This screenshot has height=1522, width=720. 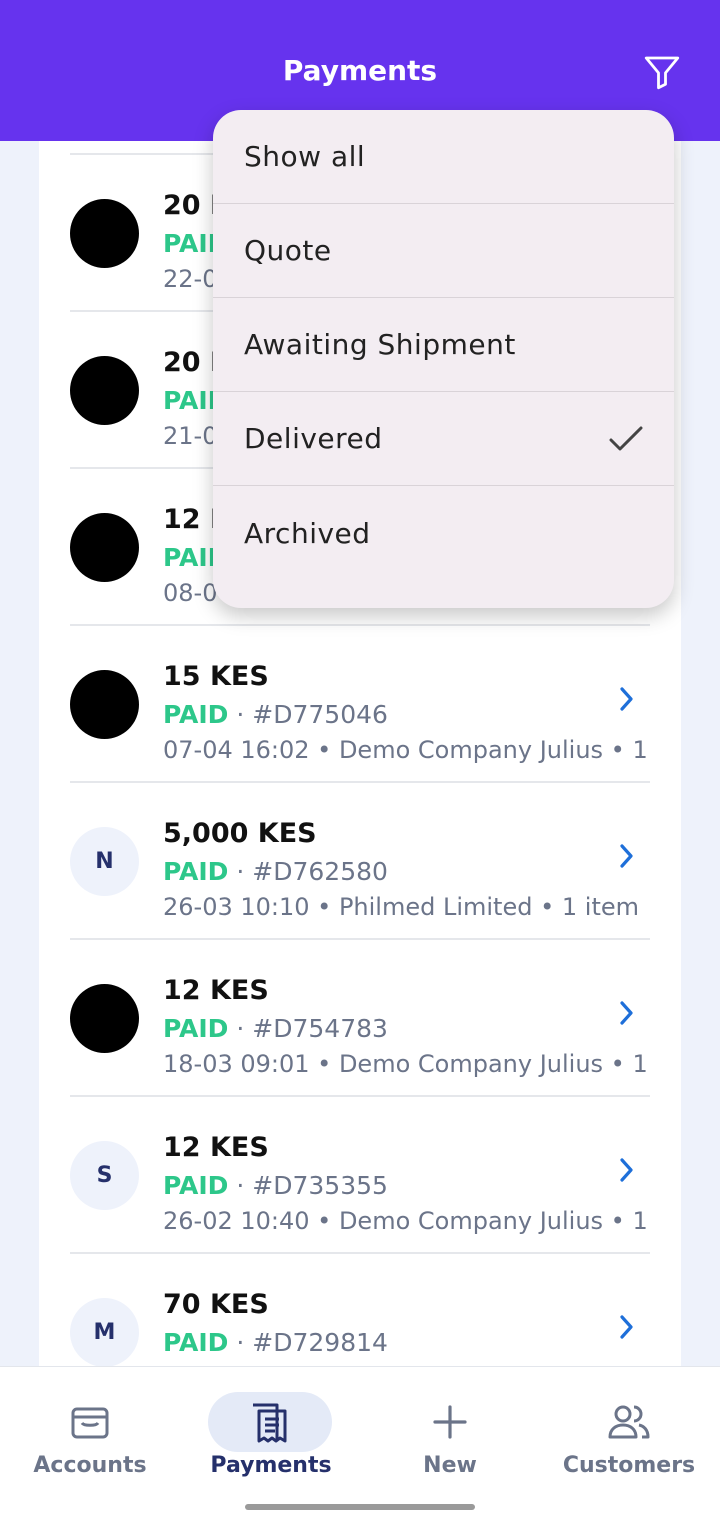 I want to click on payment-id: #D775046, so click(x=320, y=714).